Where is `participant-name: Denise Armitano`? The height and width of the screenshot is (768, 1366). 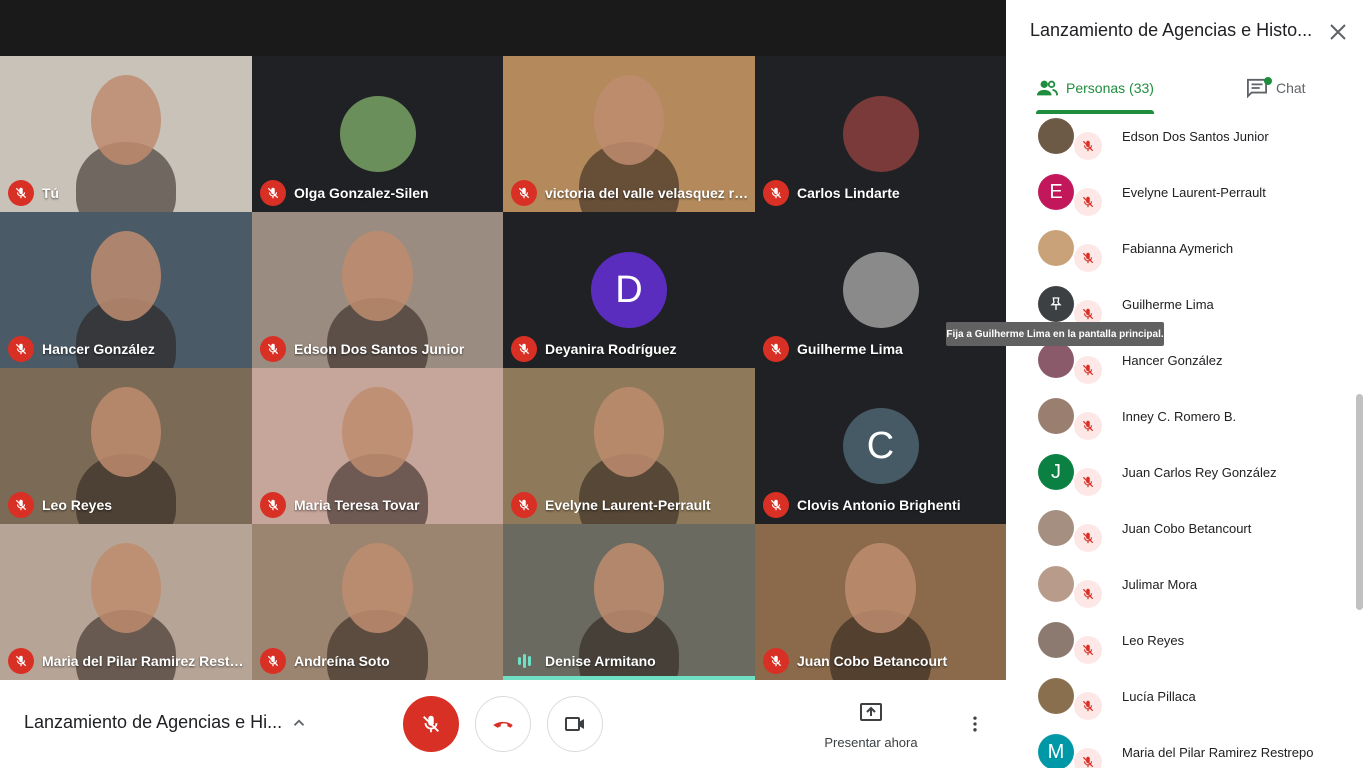 participant-name: Denise Armitano is located at coordinates (600, 661).